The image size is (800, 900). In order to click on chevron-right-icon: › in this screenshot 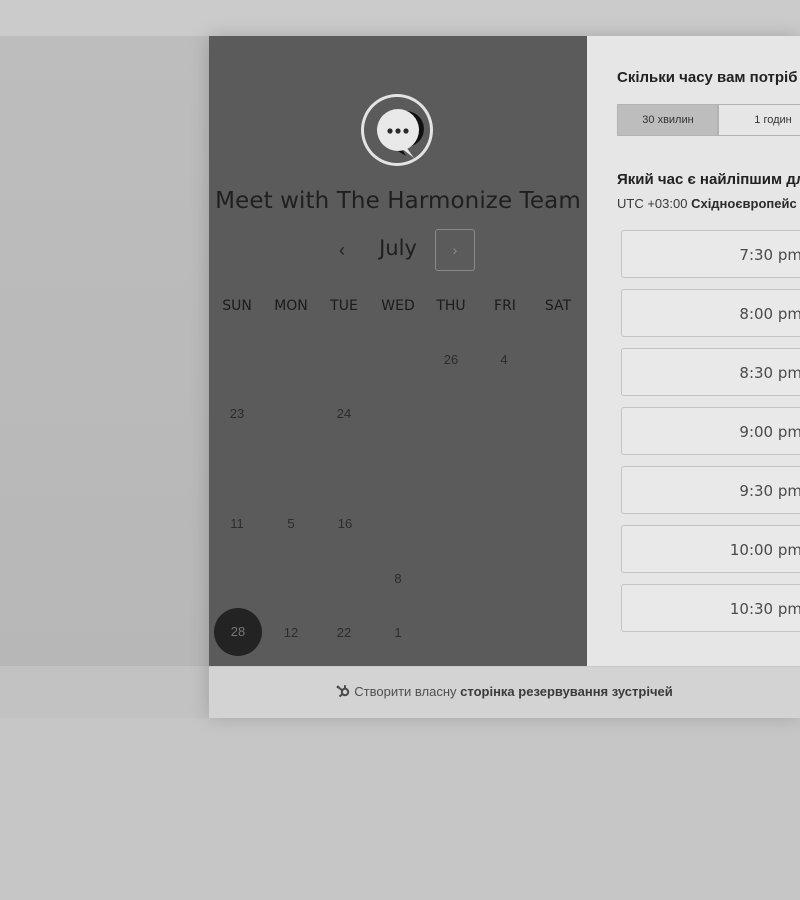, I will do `click(455, 250)`.